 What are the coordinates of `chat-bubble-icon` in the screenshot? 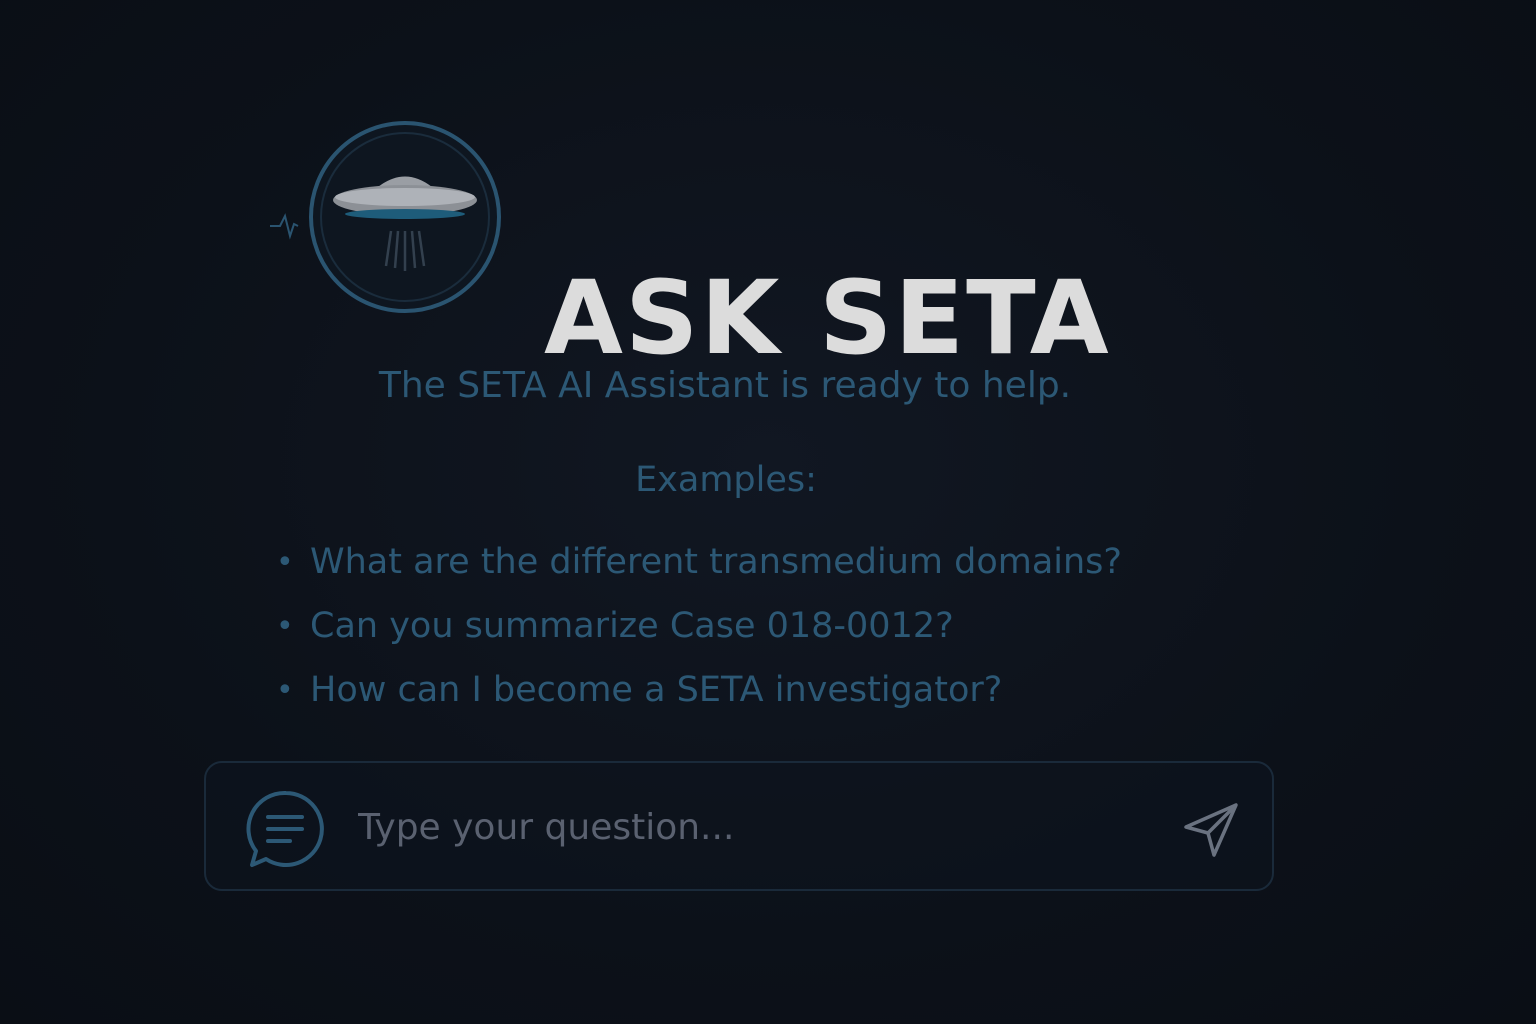 It's located at (285, 828).